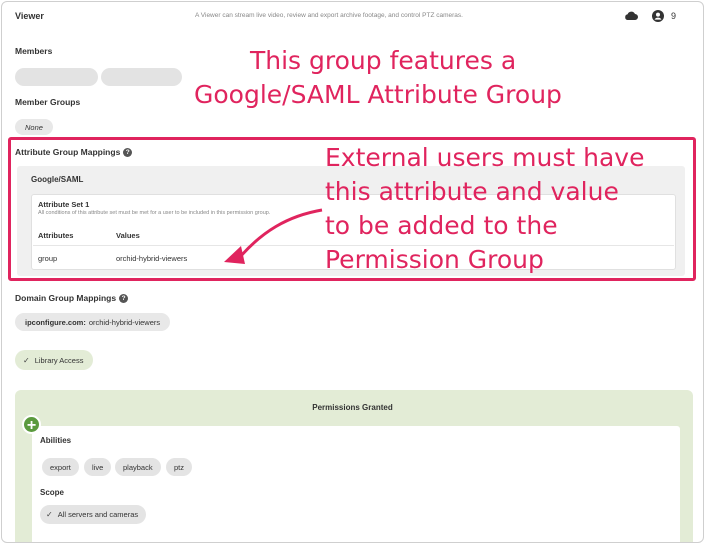 This screenshot has height=544, width=705. What do you see at coordinates (98, 514) in the screenshot?
I see `scope-value: All servers and cameras` at bounding box center [98, 514].